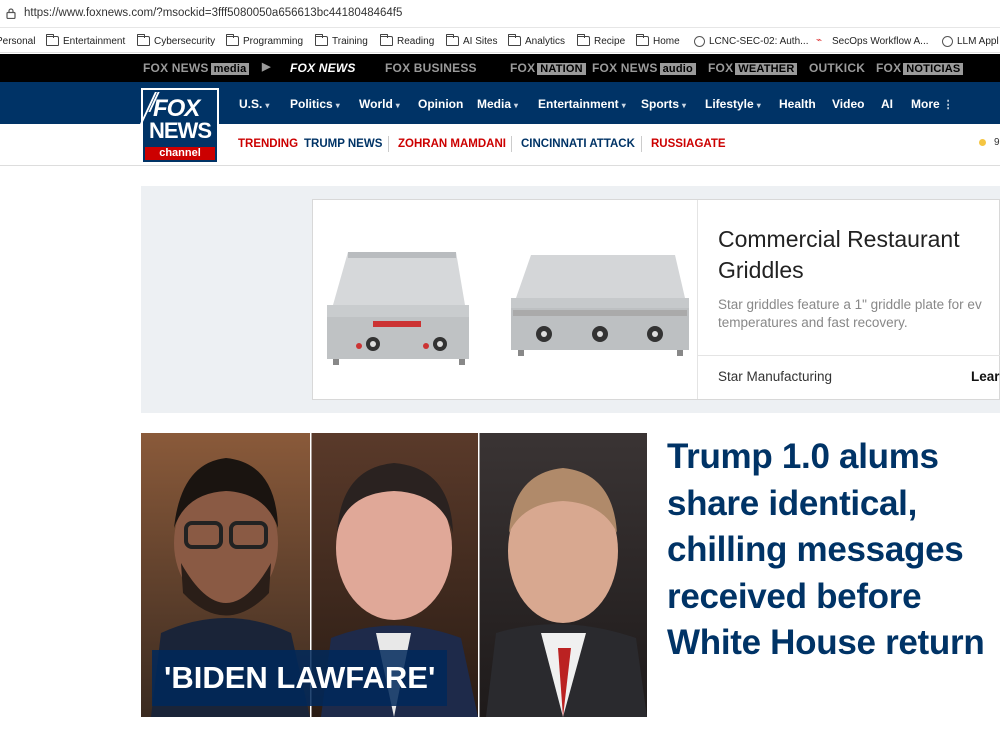 This screenshot has height=745, width=1000. What do you see at coordinates (666, 41) in the screenshot?
I see `bookmark-label: Home` at bounding box center [666, 41].